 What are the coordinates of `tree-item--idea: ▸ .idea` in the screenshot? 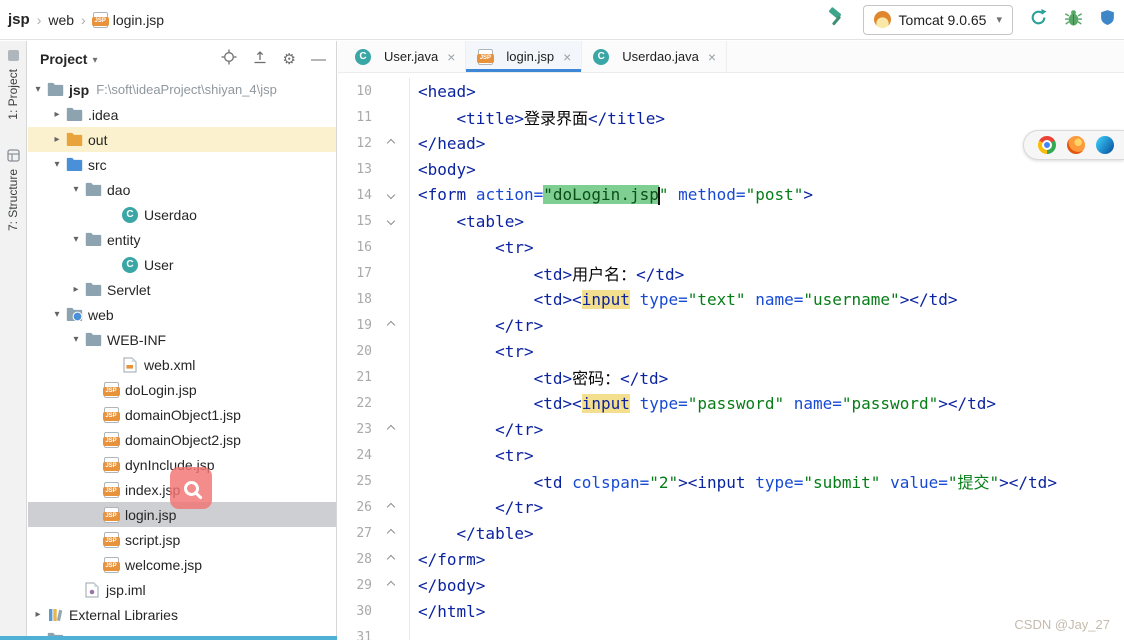 It's located at (182, 114).